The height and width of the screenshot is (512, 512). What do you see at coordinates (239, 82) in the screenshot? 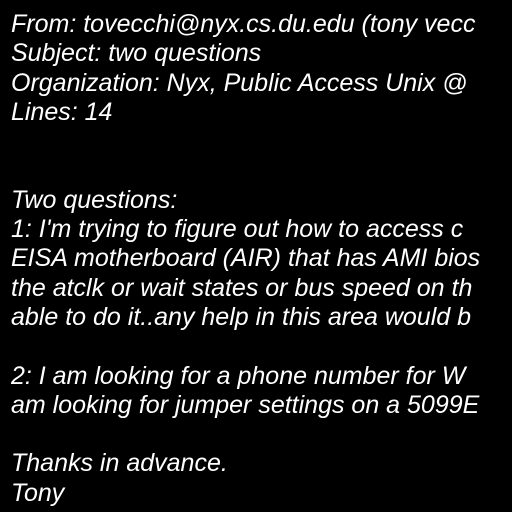
I see `header-organization: Organization: Nyx, Public Access Unix @` at bounding box center [239, 82].